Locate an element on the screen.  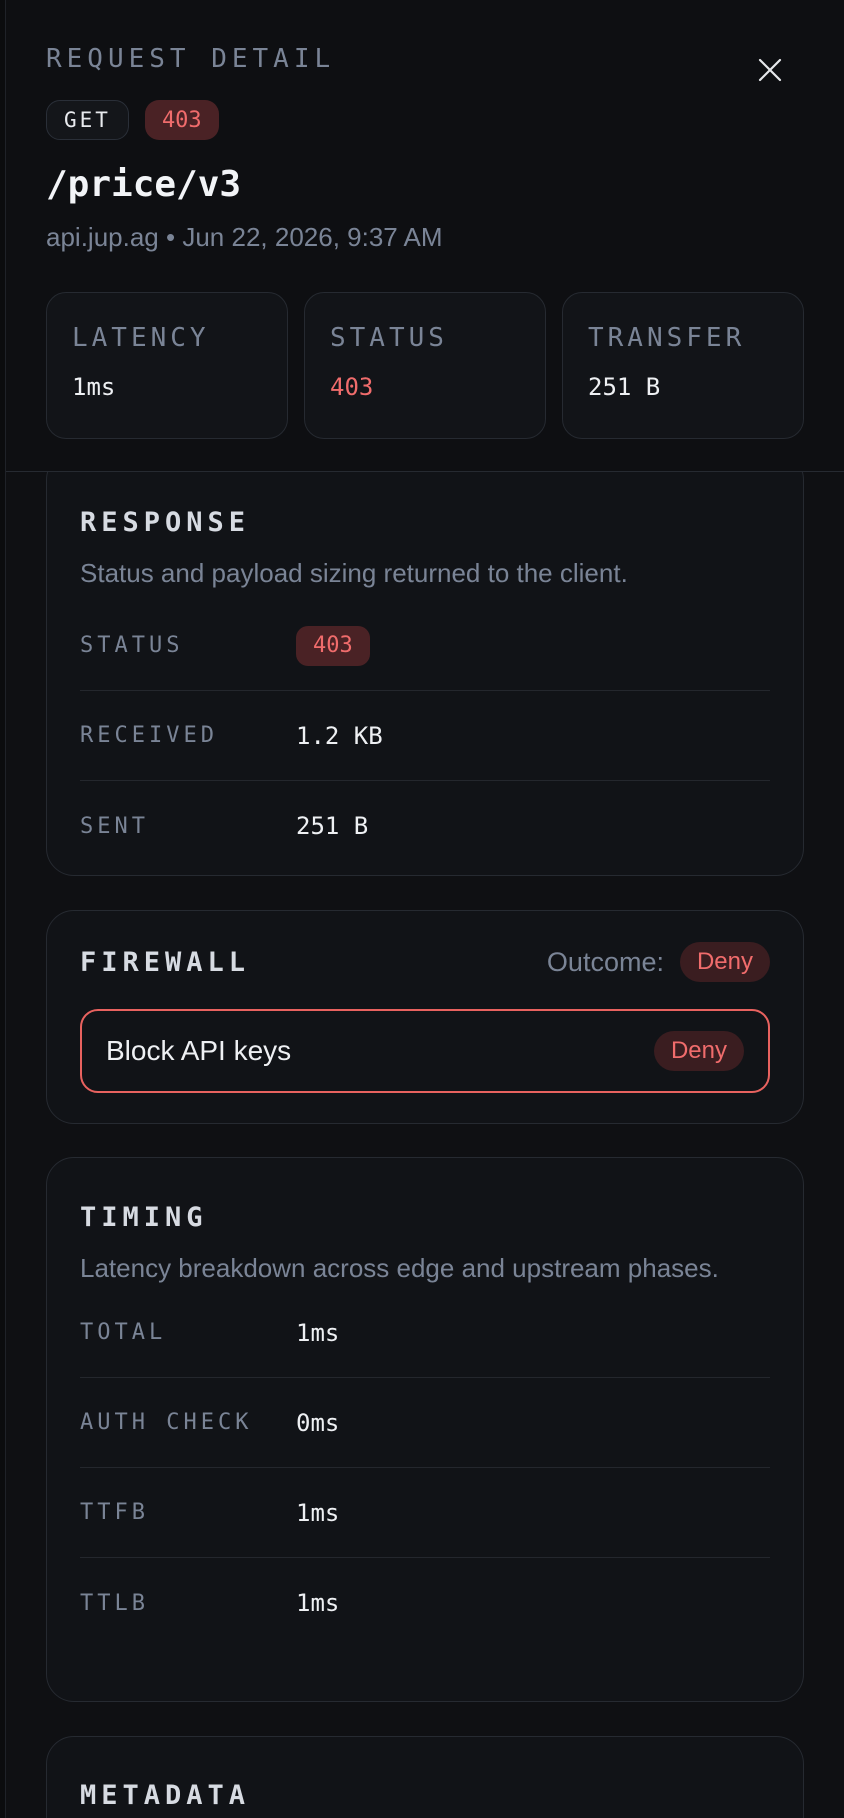
kv-label: STATUS is located at coordinates (132, 645).